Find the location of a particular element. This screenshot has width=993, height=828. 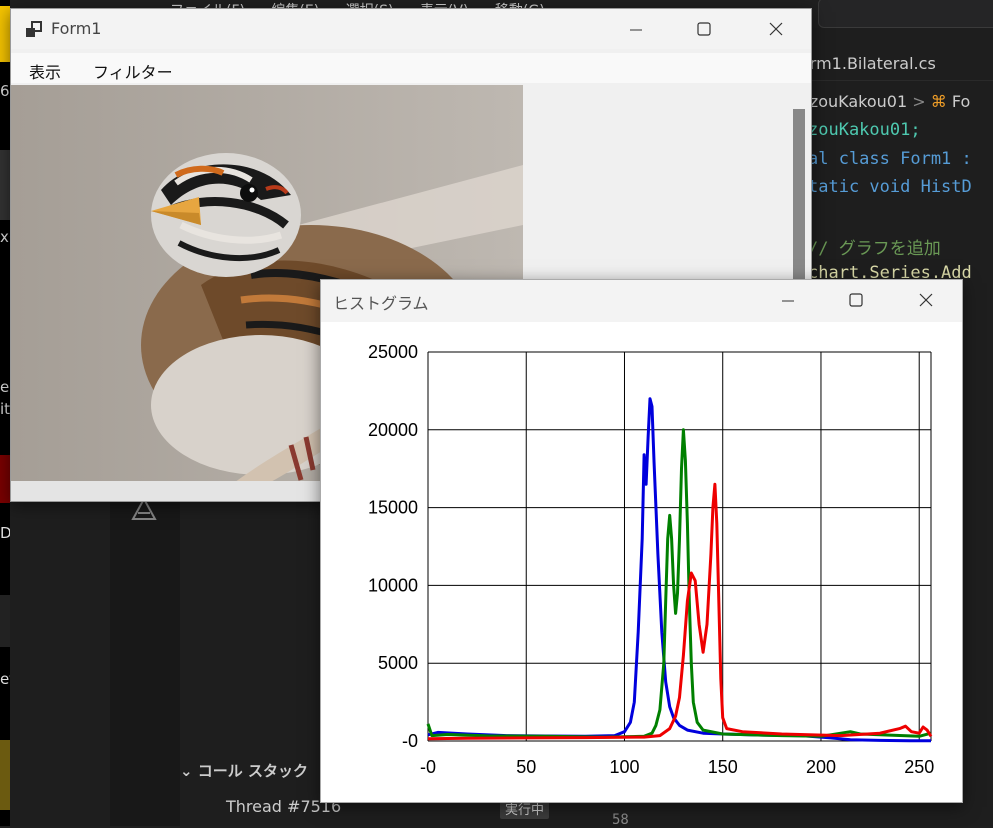

desktop-label: 6 is located at coordinates (5, 91).